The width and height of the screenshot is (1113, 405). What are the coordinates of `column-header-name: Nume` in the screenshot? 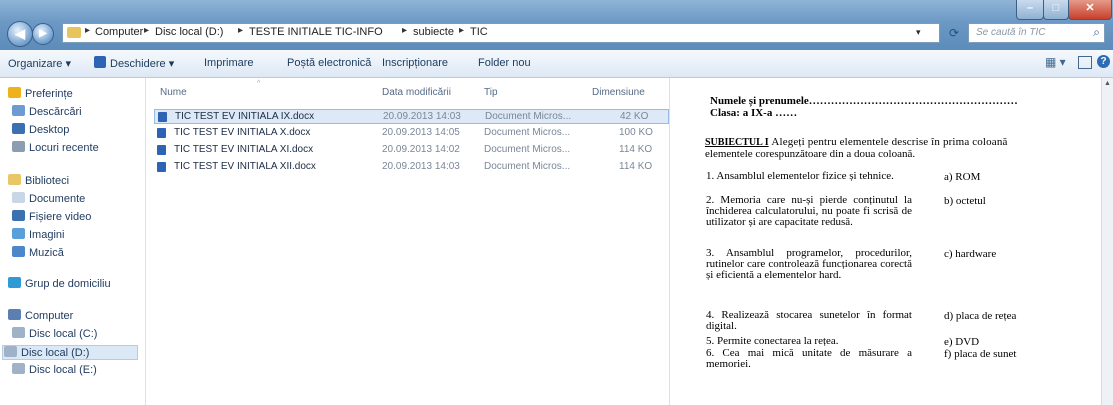 It's located at (173, 92).